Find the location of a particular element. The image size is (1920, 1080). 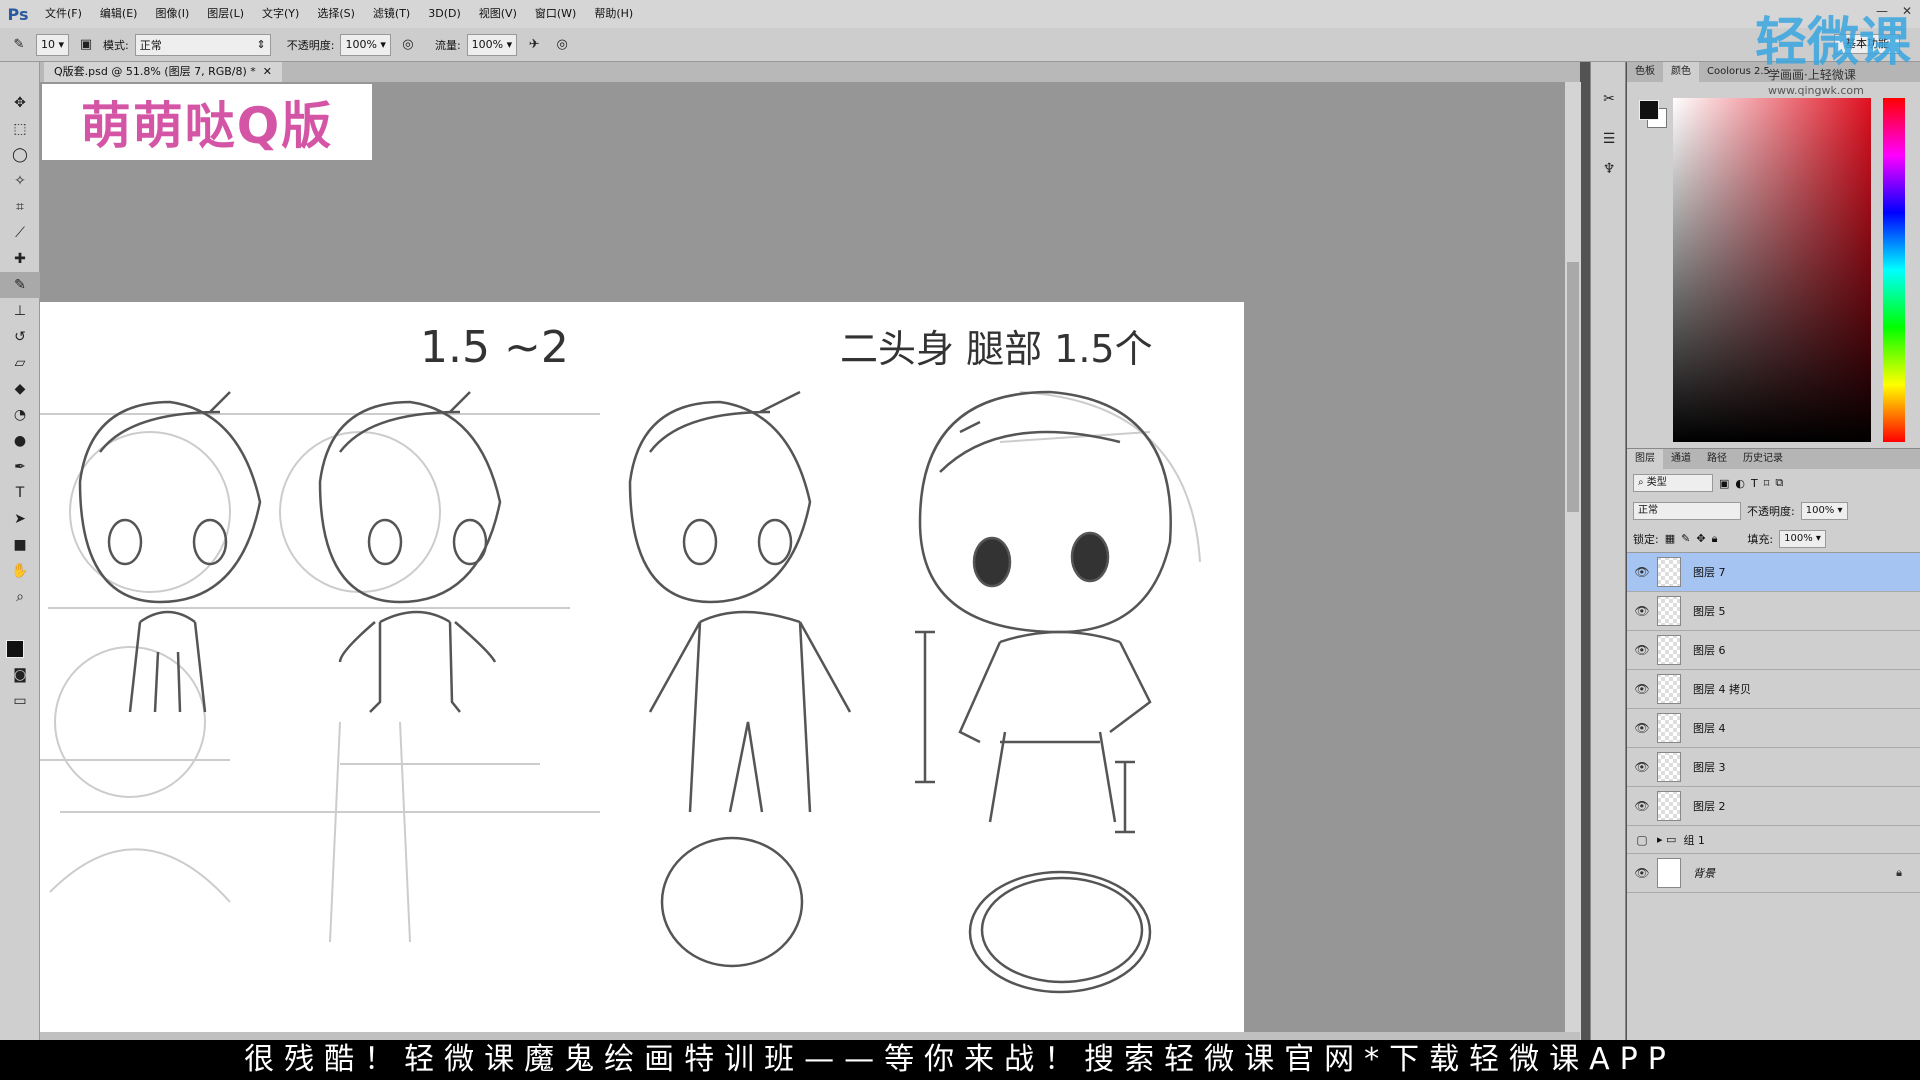

layer-row: 👁︎ 图层 4 is located at coordinates (1773, 728).